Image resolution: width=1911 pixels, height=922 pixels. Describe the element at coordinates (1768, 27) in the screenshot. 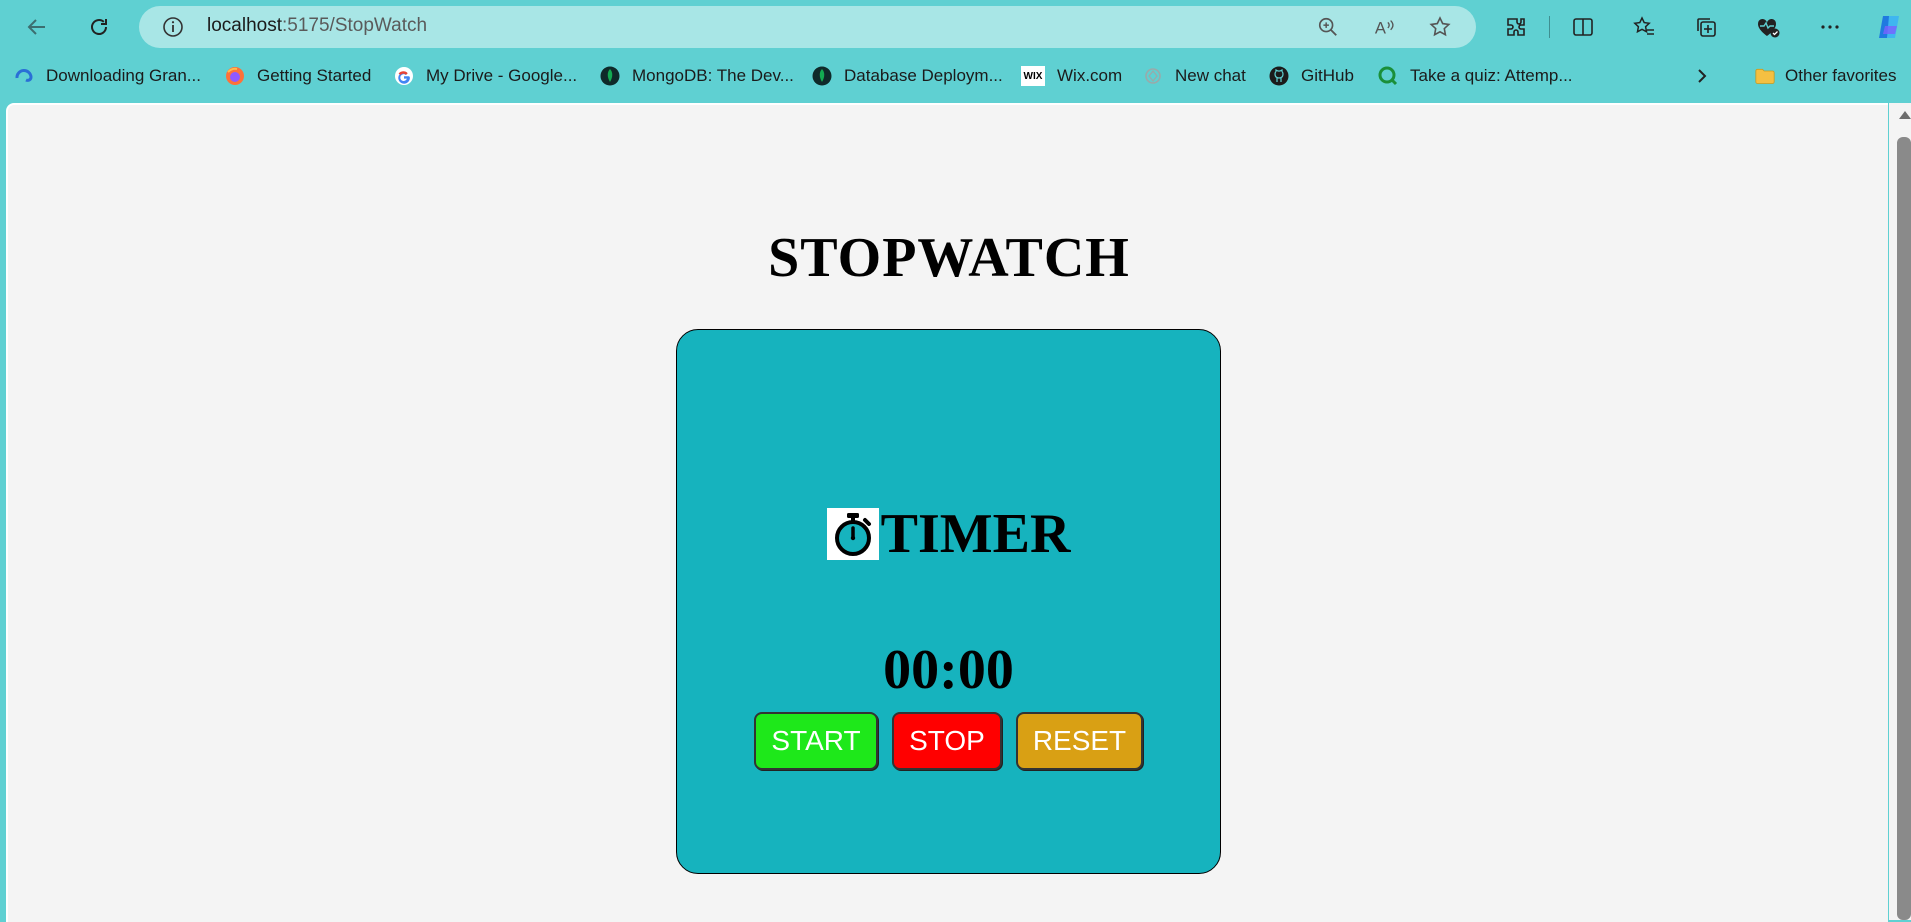

I see `browser-essentials-icon` at that location.